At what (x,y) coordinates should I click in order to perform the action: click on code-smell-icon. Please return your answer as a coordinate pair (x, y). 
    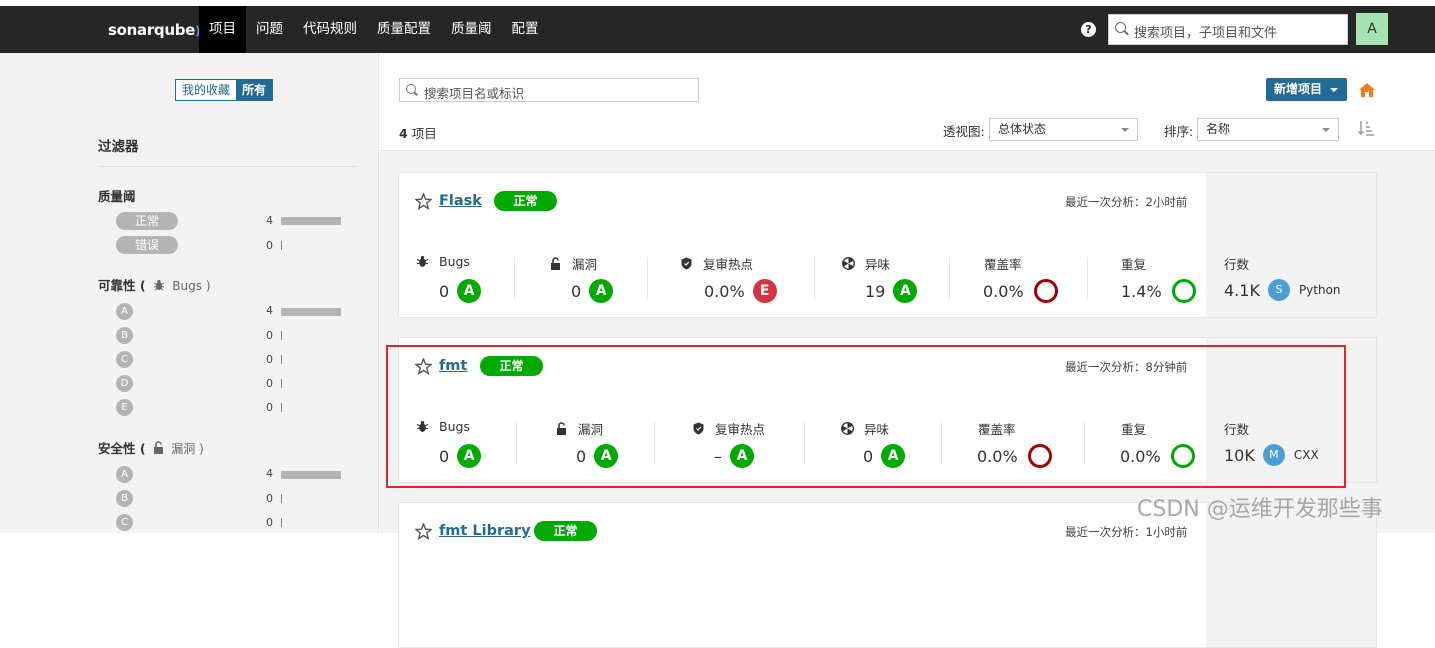
    Looking at the image, I should click on (848, 263).